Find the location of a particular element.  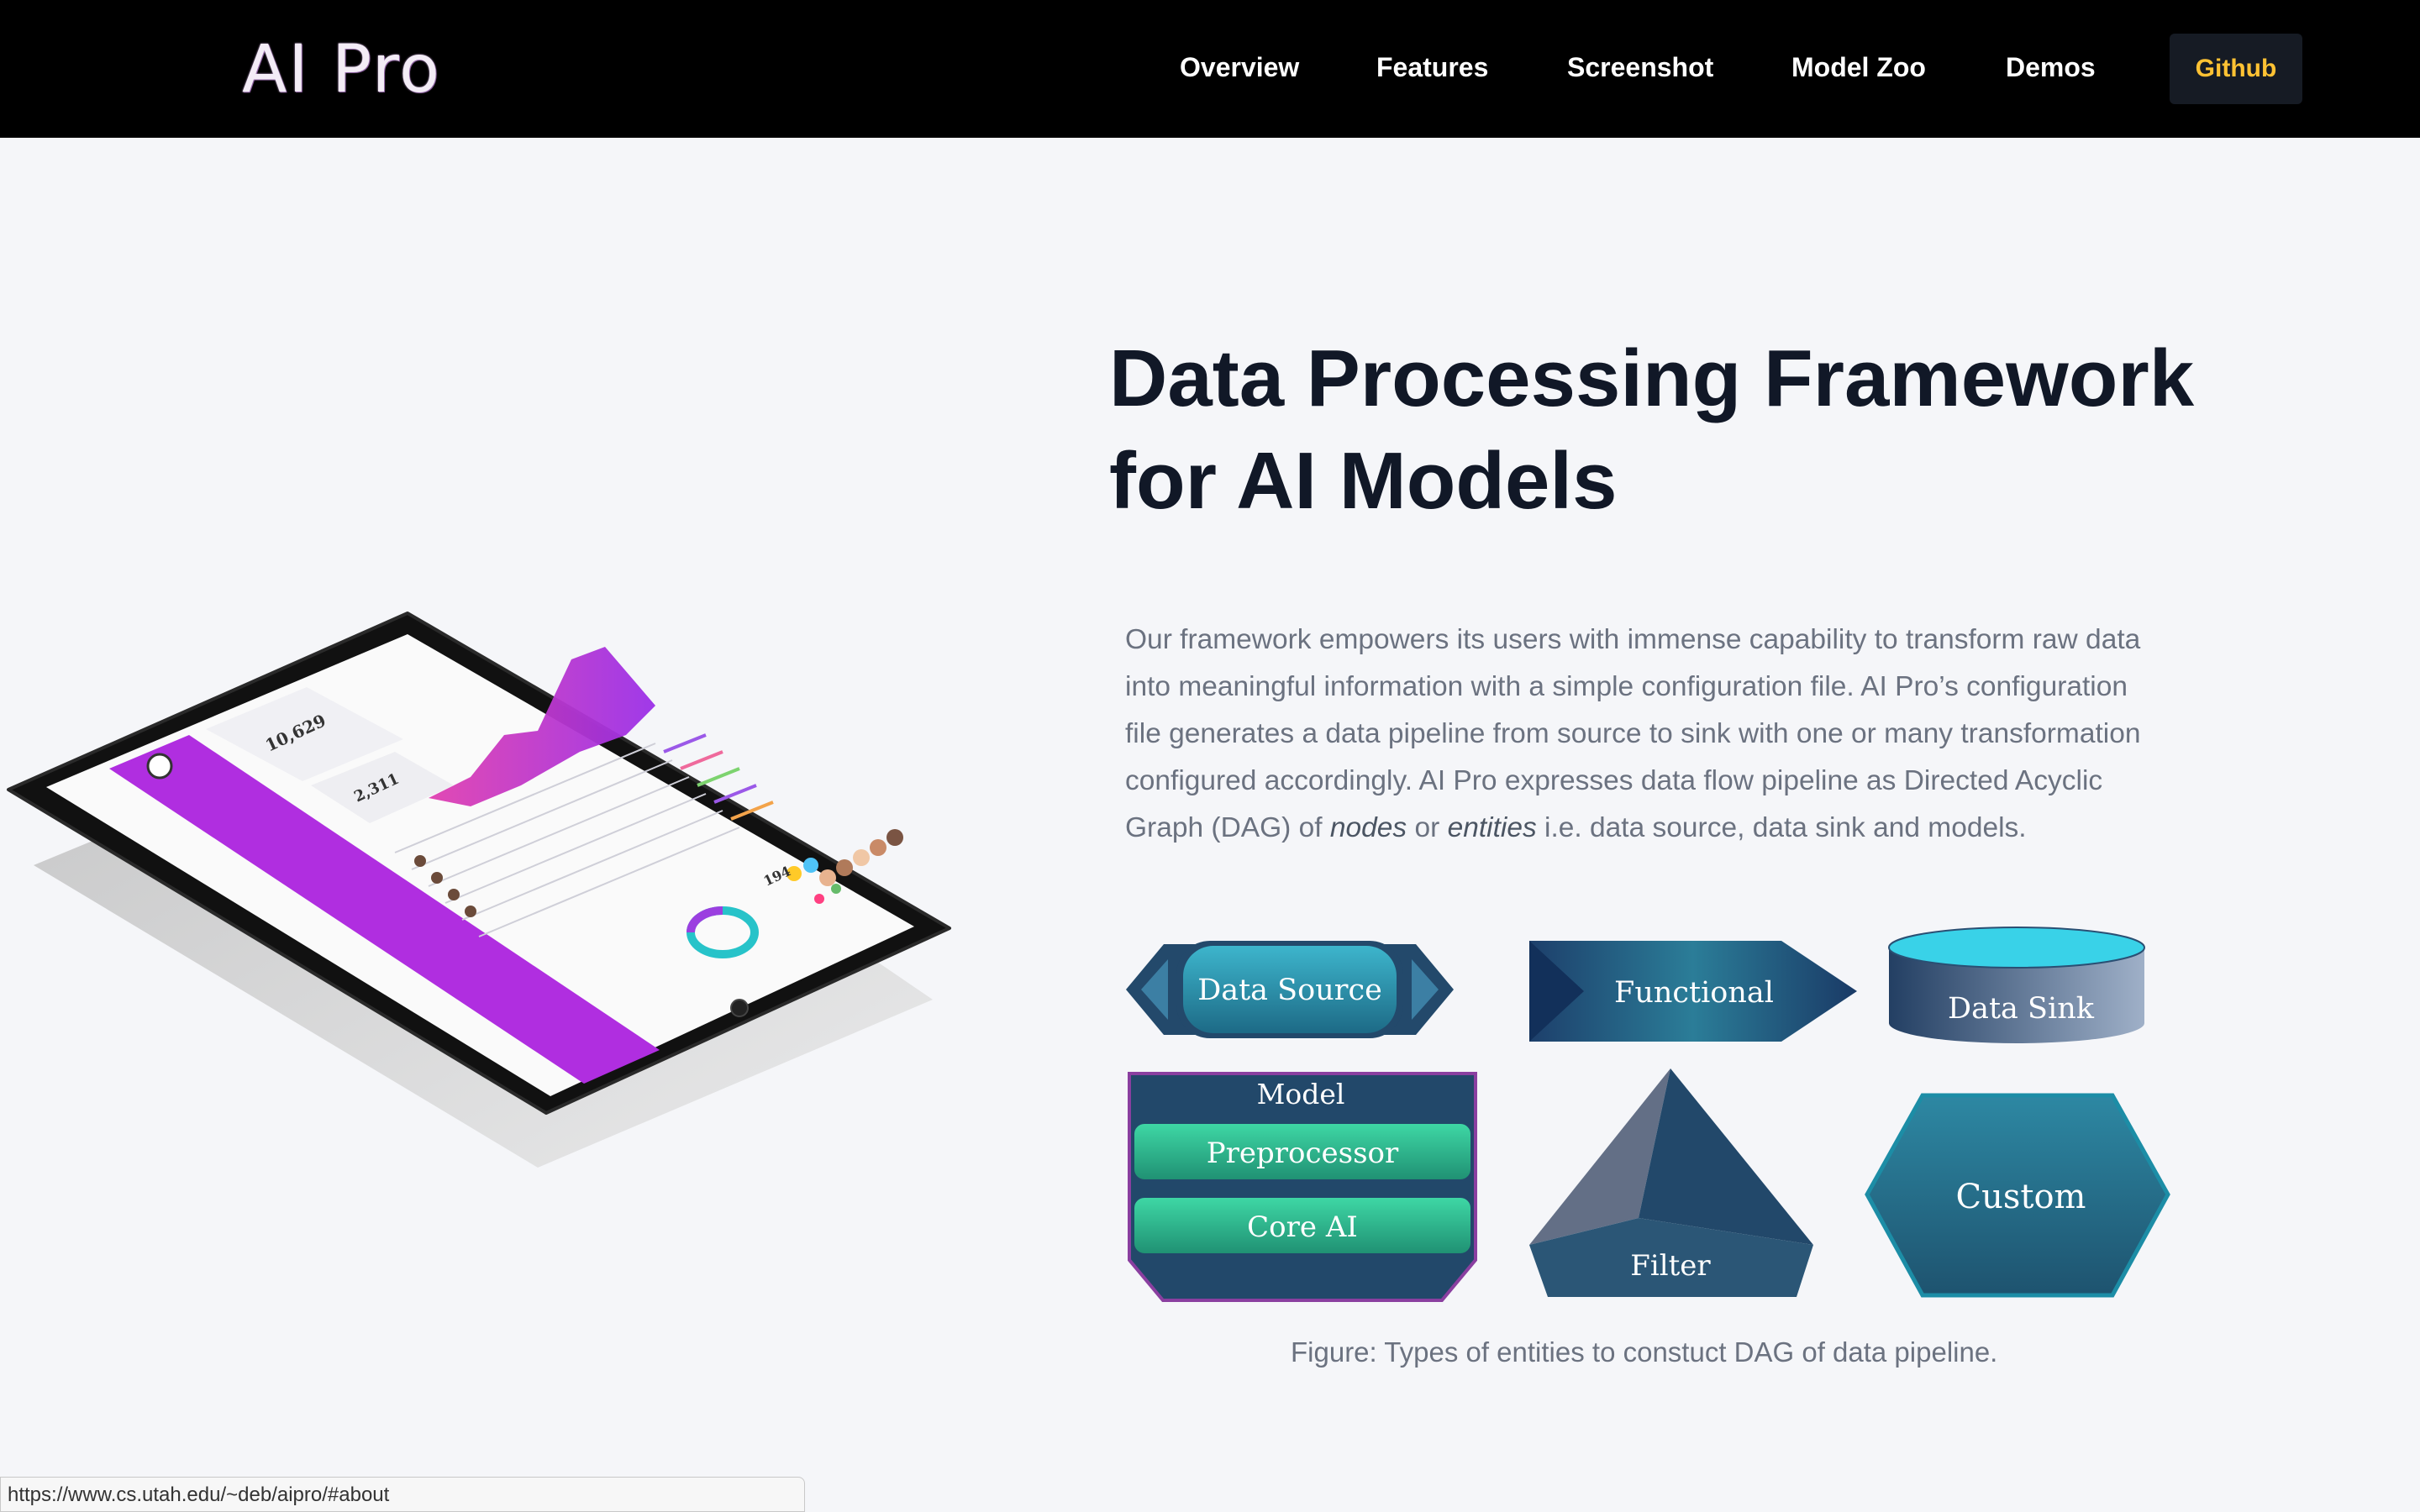

functional-shape: Functional is located at coordinates (1693, 991).